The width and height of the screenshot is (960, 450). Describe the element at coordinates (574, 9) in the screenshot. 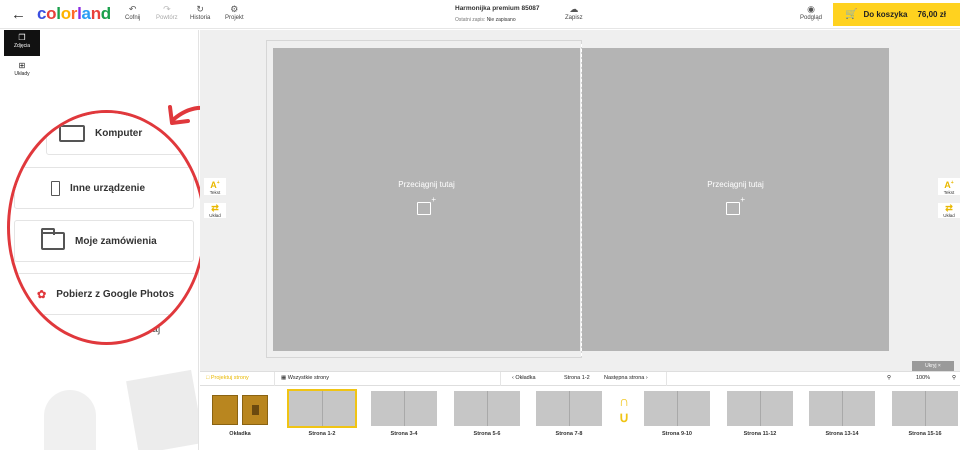

I see `cloud-icon: ☁` at that location.